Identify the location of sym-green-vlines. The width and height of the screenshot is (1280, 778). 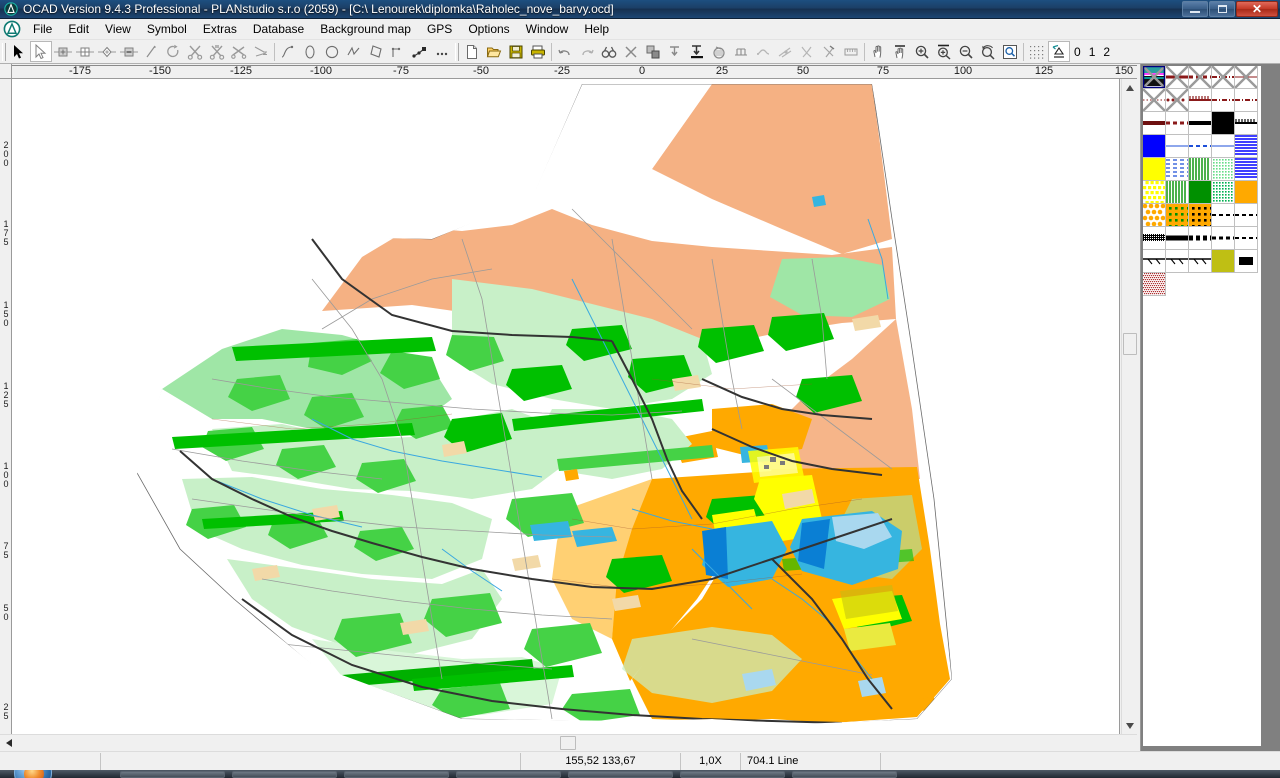
(1200, 169).